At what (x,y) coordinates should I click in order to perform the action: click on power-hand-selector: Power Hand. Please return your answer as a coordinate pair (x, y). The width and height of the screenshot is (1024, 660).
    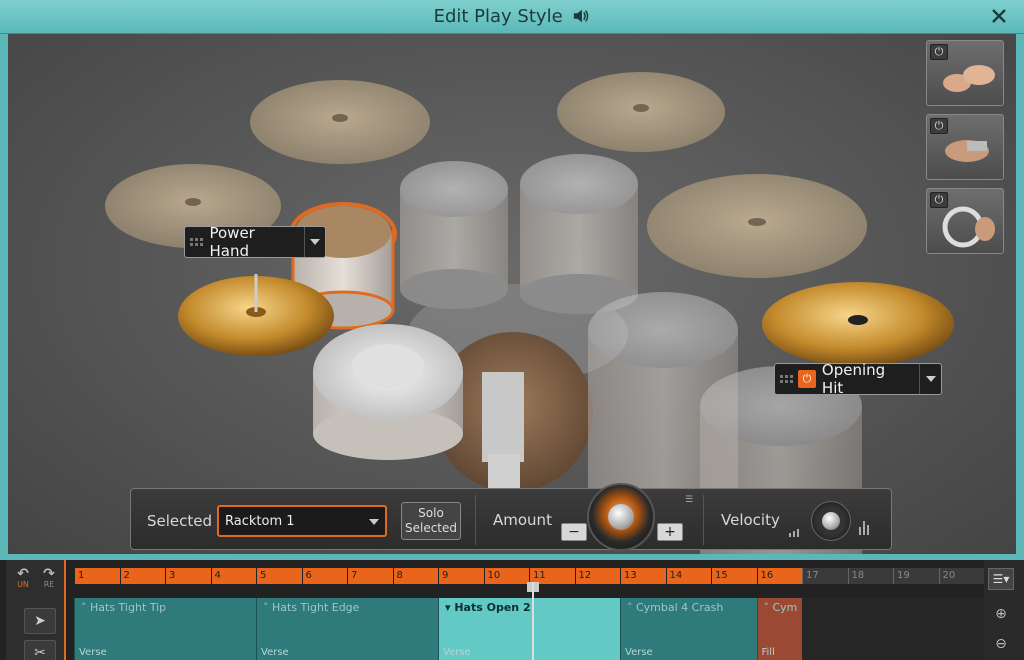
    Looking at the image, I should click on (255, 242).